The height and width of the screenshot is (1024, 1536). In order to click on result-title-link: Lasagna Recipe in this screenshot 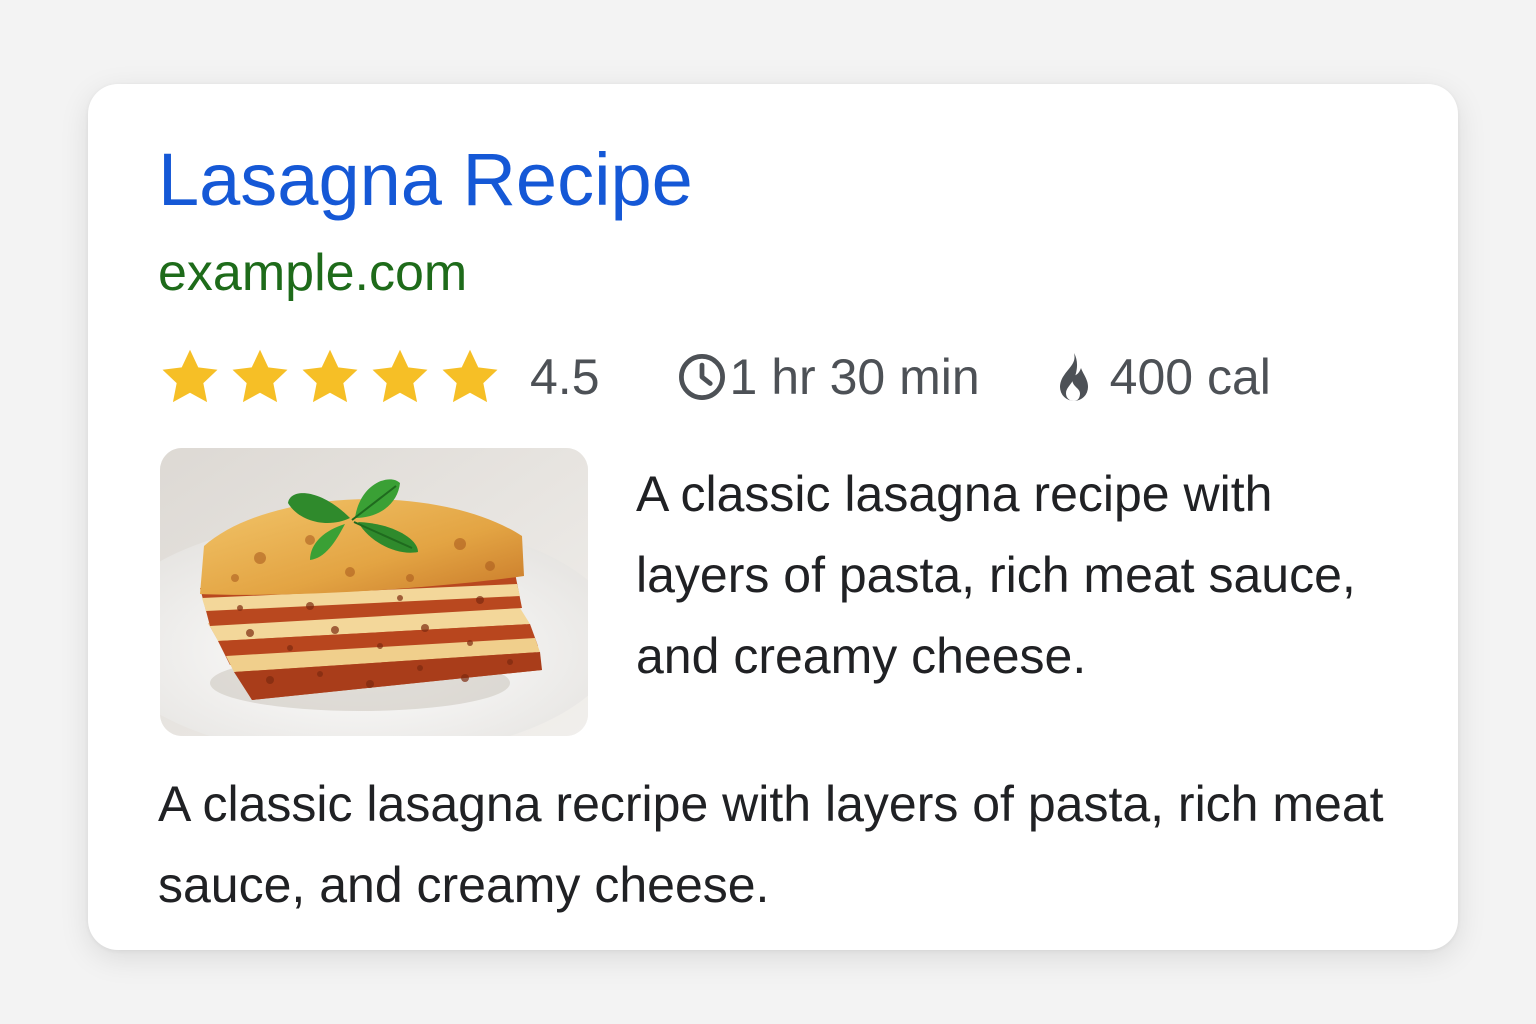, I will do `click(425, 180)`.